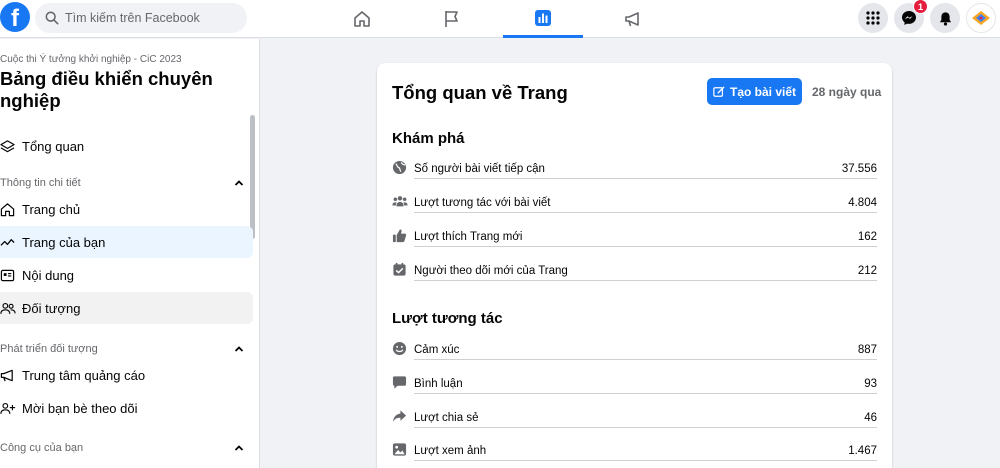 Image resolution: width=1000 pixels, height=468 pixels. I want to click on metric-value: 1.467, so click(862, 451).